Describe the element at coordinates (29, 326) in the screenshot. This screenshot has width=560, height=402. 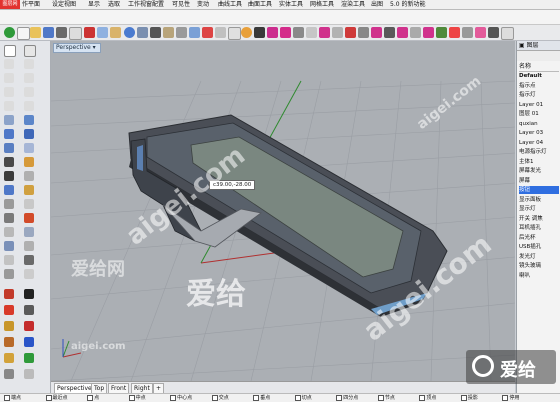
I see `environment-icon` at that location.